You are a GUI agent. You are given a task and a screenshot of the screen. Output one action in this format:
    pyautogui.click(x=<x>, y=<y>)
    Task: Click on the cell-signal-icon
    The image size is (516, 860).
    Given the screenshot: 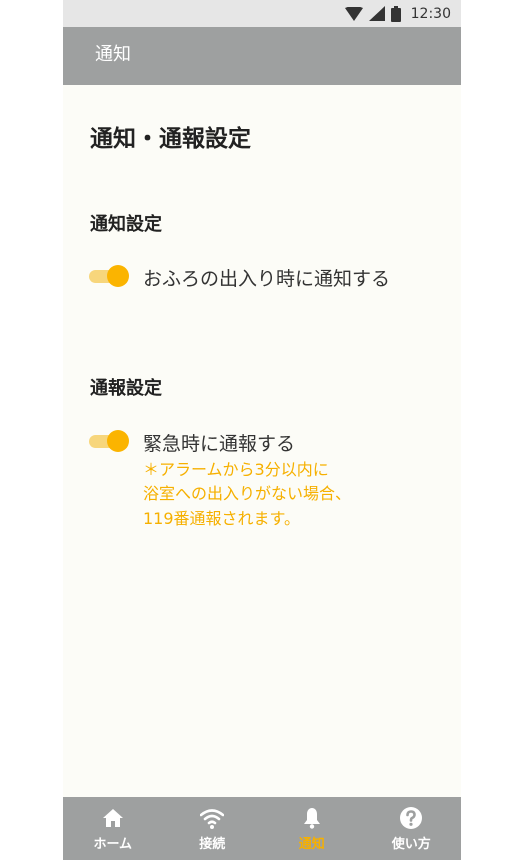 What is the action you would take?
    pyautogui.click(x=376, y=13)
    